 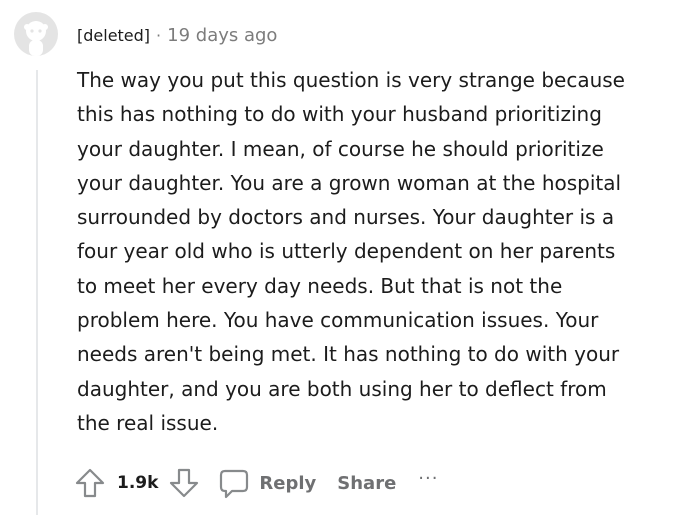 What do you see at coordinates (138, 483) in the screenshot?
I see `vote-count: 1.9k` at bounding box center [138, 483].